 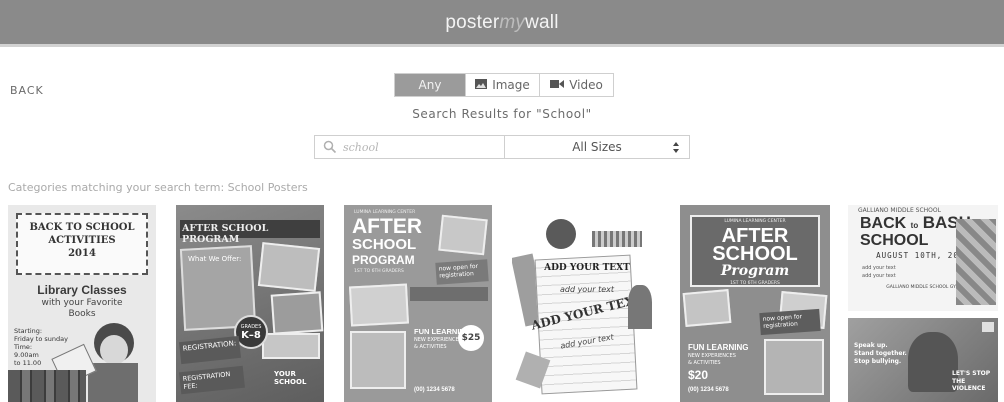 I want to click on video-badge-icon, so click(x=988, y=327).